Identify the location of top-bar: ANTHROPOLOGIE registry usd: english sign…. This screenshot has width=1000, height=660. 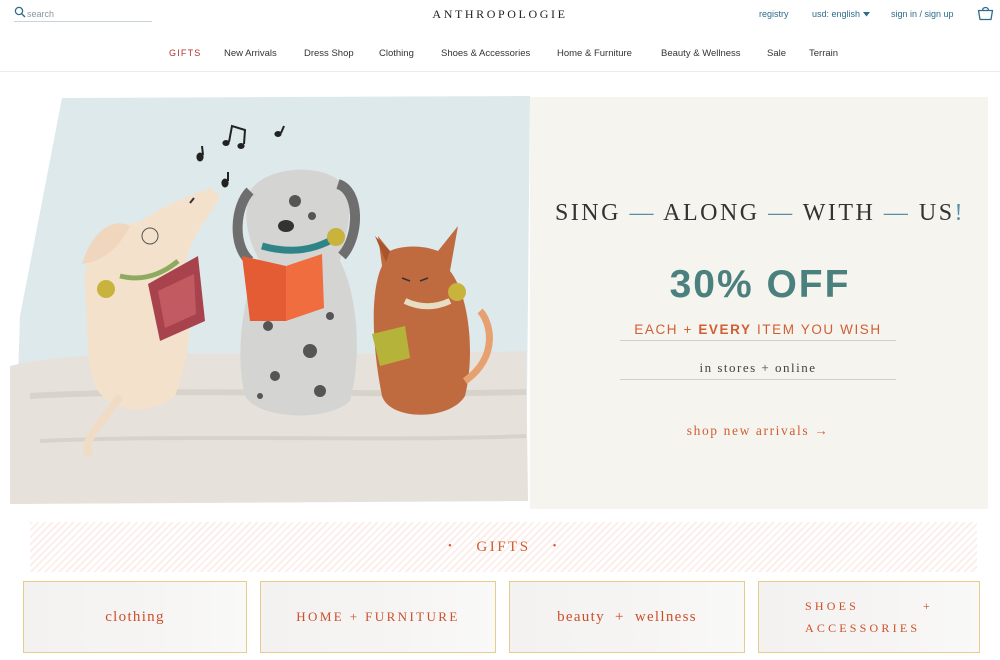
(500, 15).